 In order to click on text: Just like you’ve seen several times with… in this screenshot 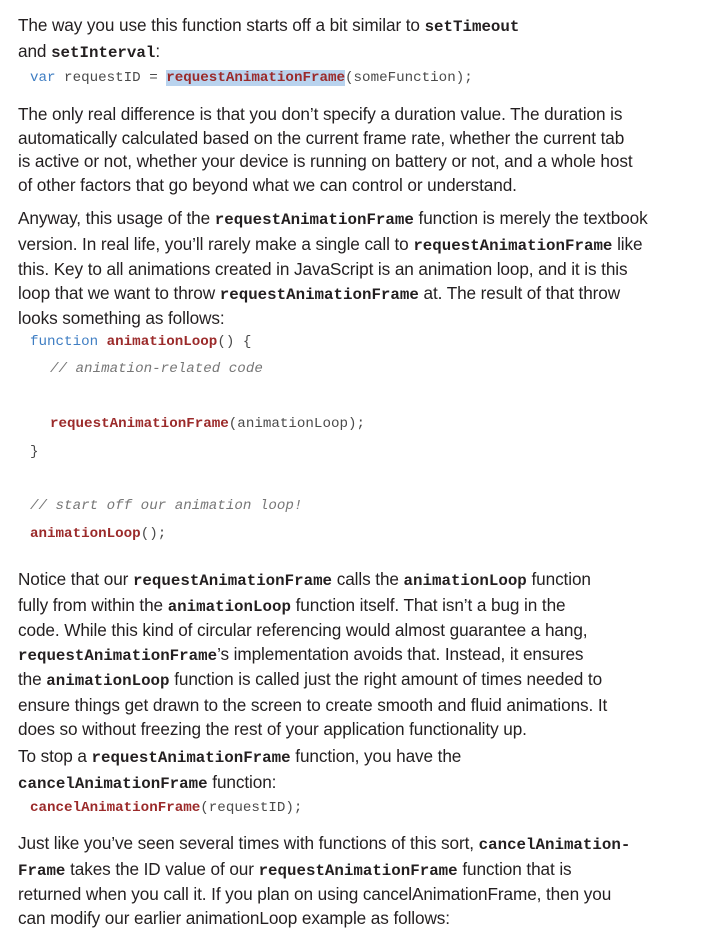, I will do `click(248, 843)`.